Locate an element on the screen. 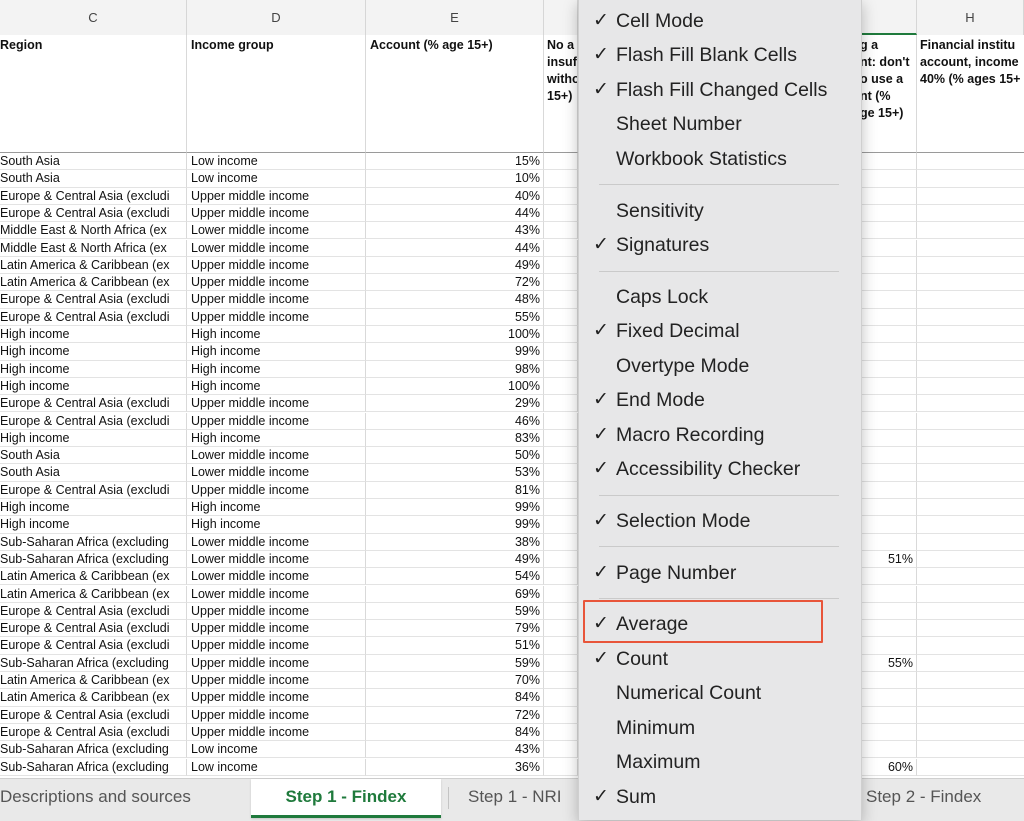 The height and width of the screenshot is (821, 1024). menu-item-sensitivity: Sensitivity is located at coordinates (720, 211).